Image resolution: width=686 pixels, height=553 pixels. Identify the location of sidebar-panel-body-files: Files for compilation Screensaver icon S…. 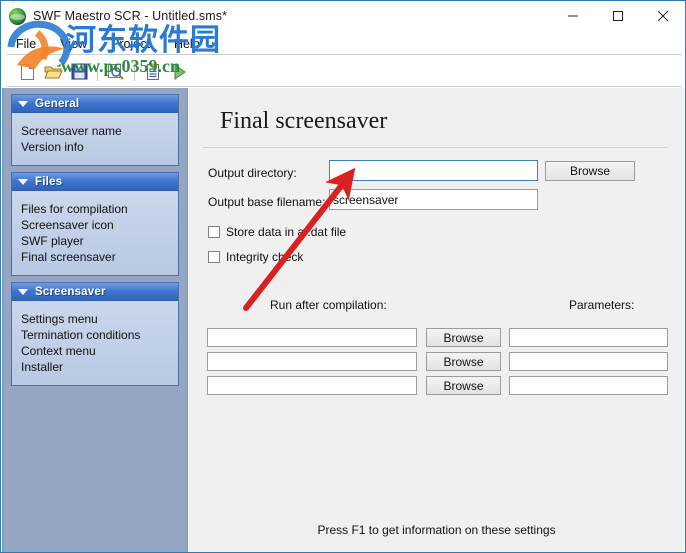
(95, 233).